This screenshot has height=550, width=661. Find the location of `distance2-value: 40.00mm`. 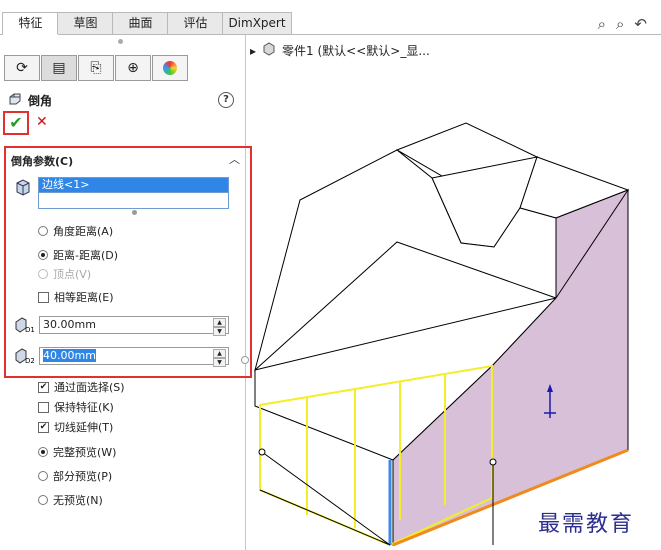

distance2-value: 40.00mm is located at coordinates (69, 355).